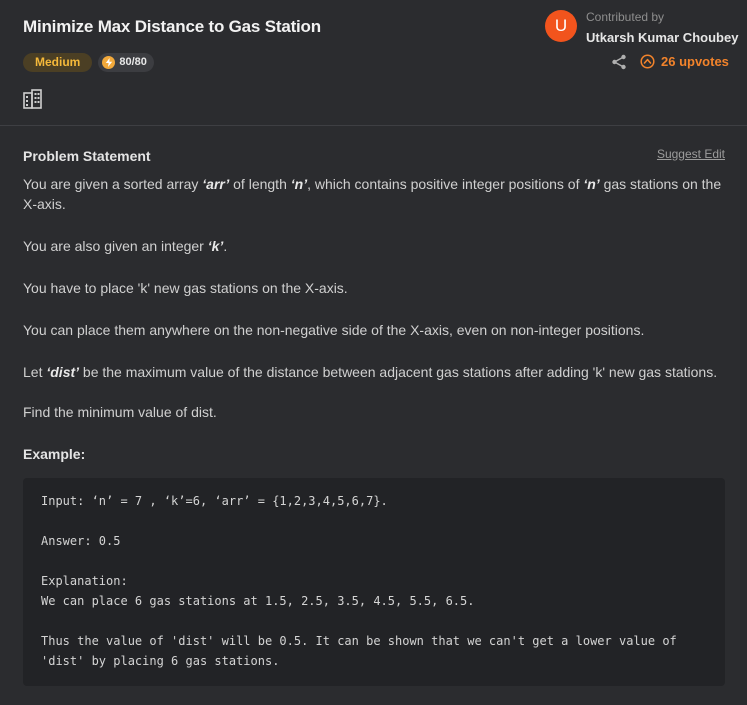 The width and height of the screenshot is (747, 705). I want to click on score-badge: 80/80, so click(126, 62).